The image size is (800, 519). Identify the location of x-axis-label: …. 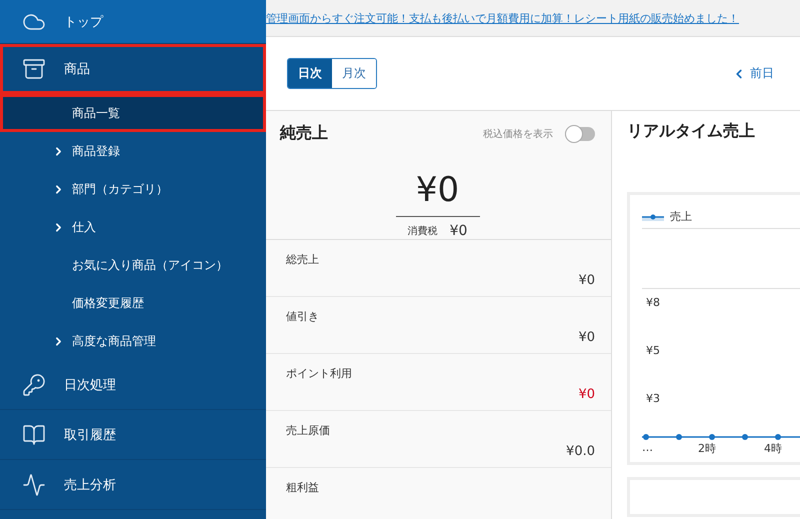
(648, 448).